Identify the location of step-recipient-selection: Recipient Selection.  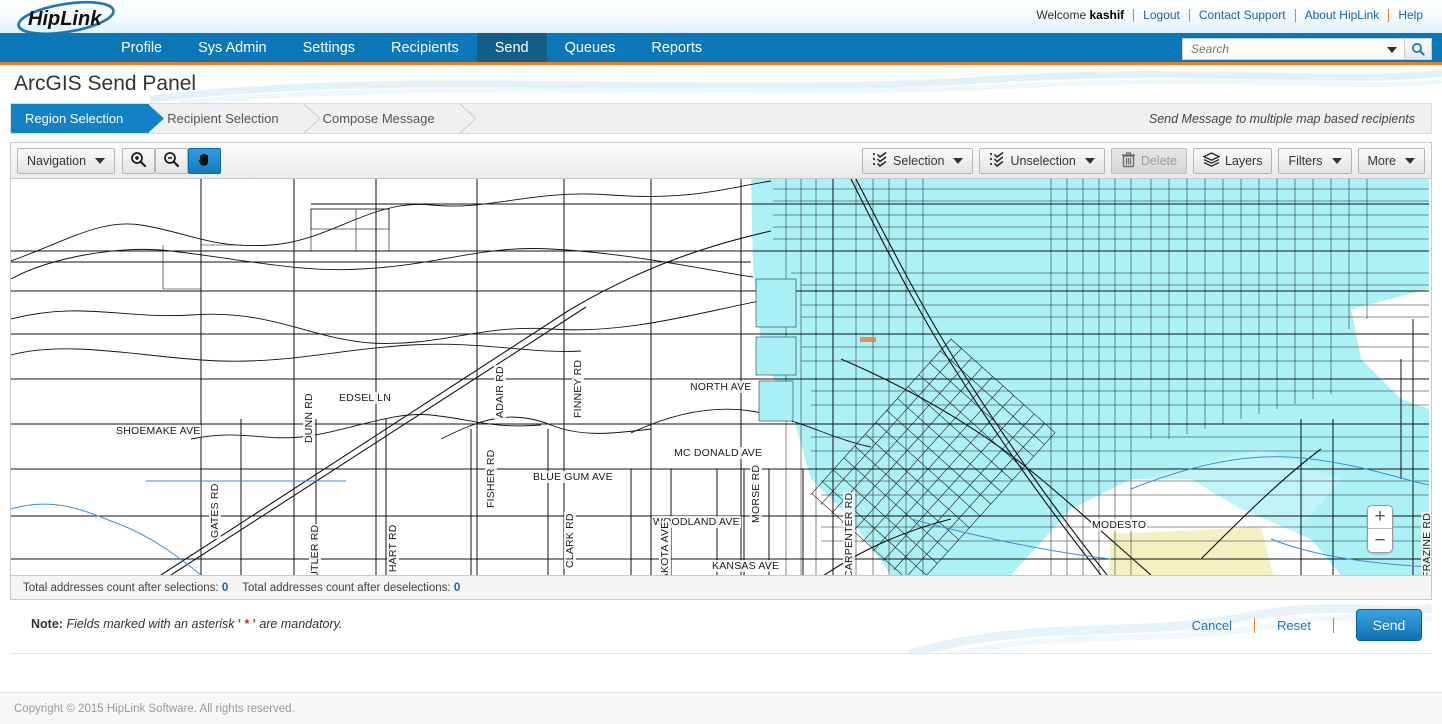
(234, 118).